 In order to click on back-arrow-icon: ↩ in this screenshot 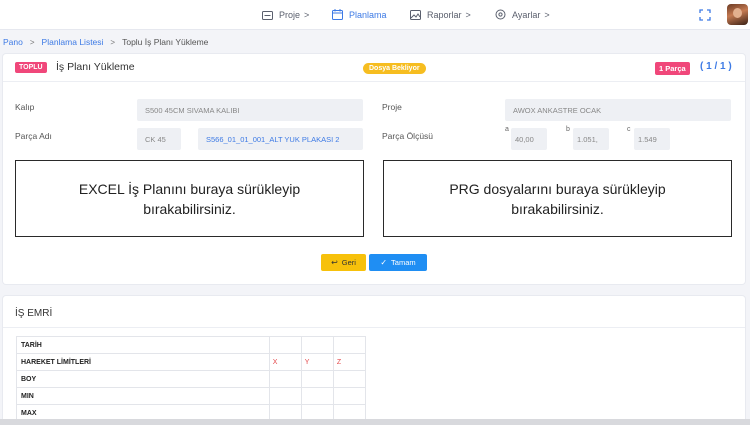, I will do `click(334, 262)`.